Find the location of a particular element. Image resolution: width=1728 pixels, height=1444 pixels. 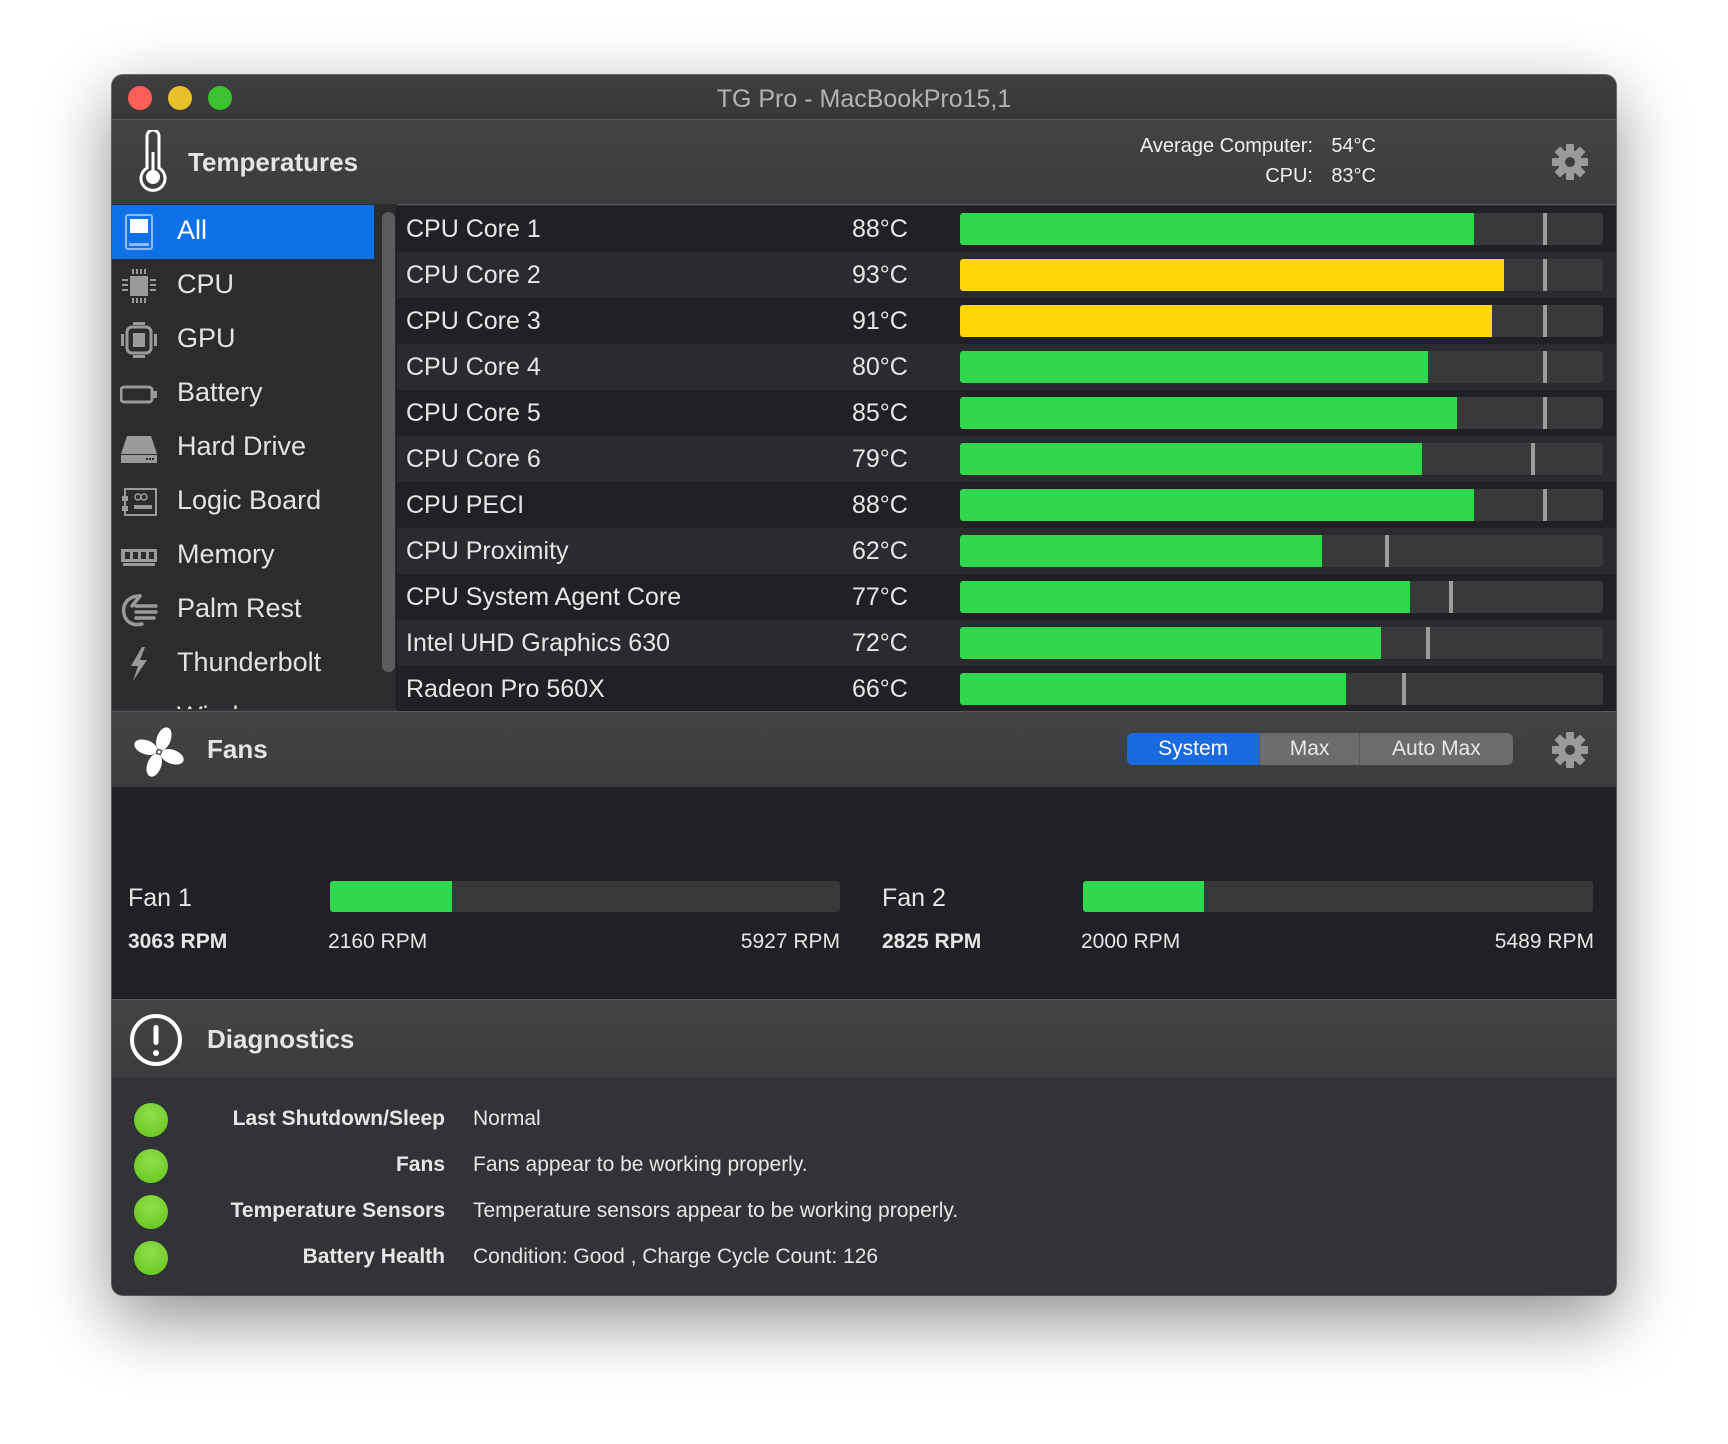

sidebar-item-hard-drive: Hard Drive is located at coordinates (243, 448).